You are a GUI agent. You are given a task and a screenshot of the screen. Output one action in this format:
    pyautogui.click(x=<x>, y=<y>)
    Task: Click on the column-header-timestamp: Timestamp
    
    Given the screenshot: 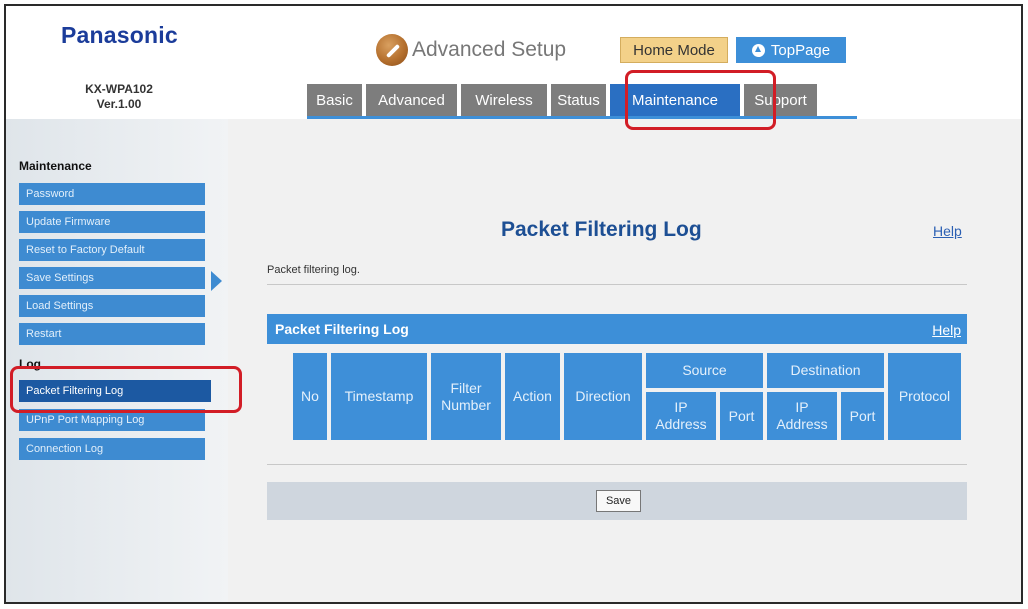 What is the action you would take?
    pyautogui.click(x=379, y=396)
    